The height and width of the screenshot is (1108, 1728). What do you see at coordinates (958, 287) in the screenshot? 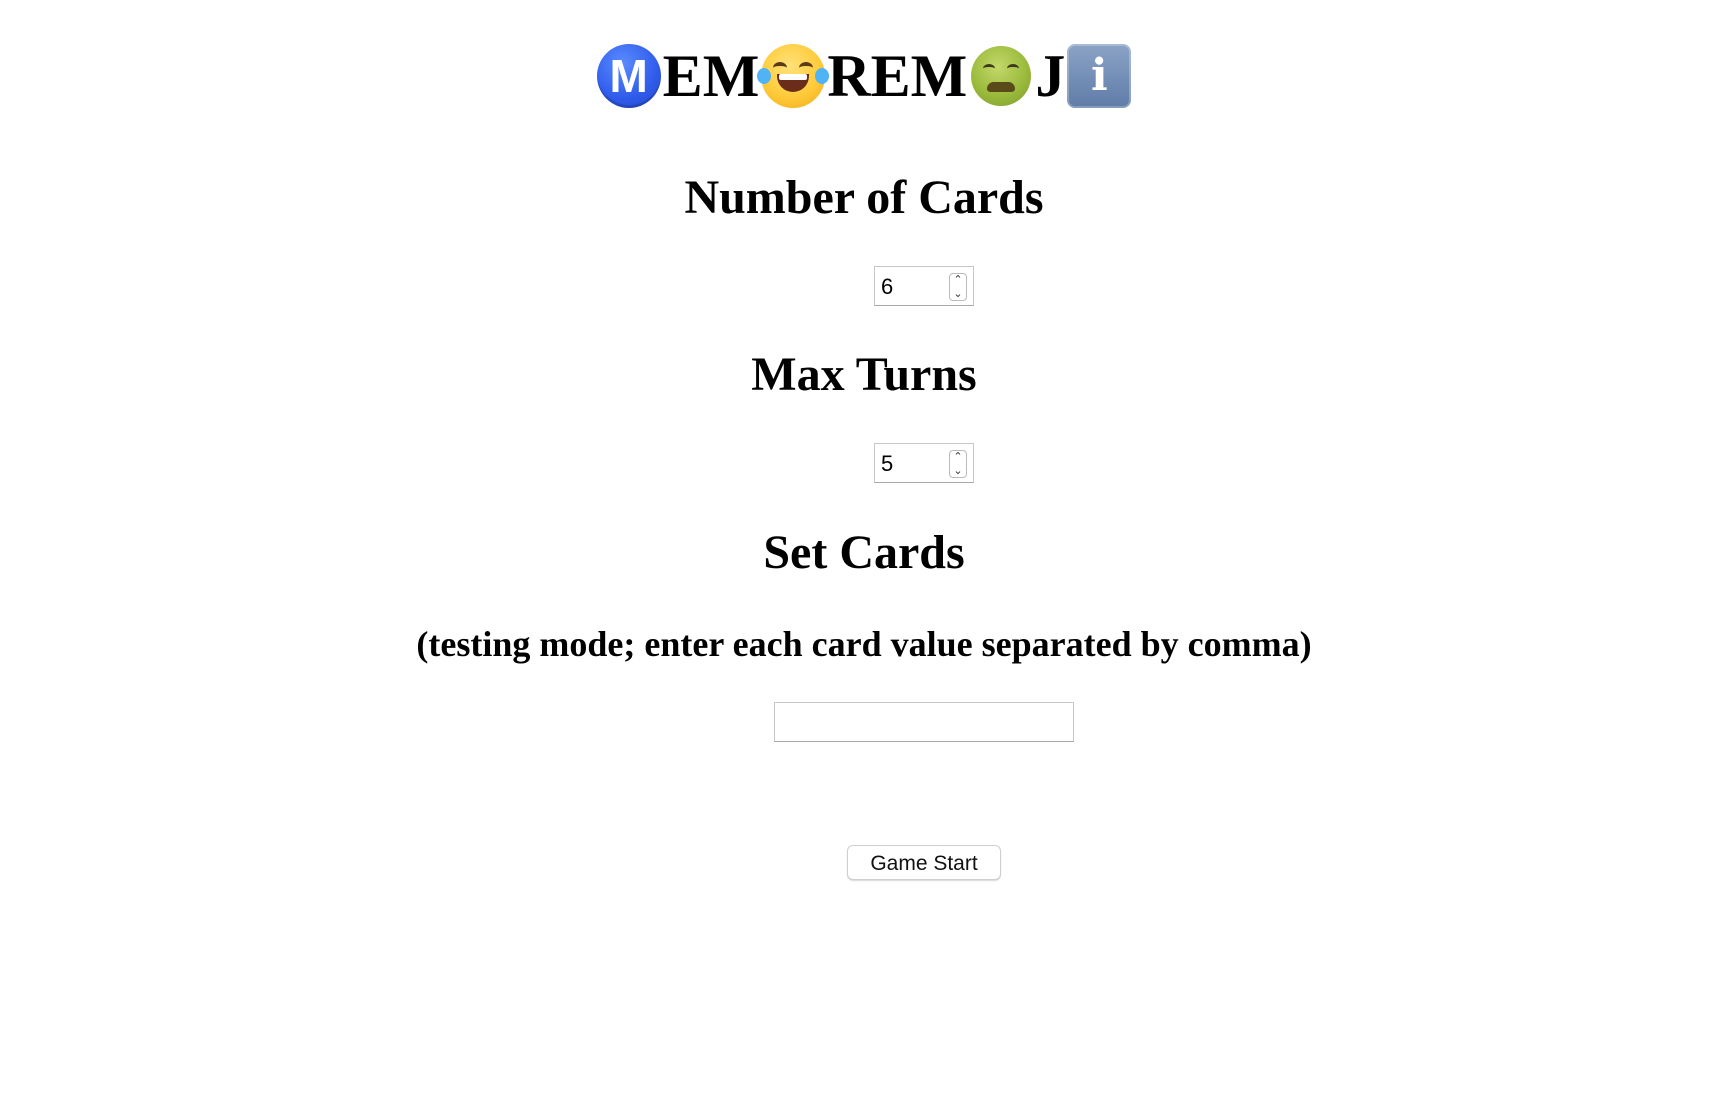
I see `number-of-cards-stepper: ⌃ ⌄` at bounding box center [958, 287].